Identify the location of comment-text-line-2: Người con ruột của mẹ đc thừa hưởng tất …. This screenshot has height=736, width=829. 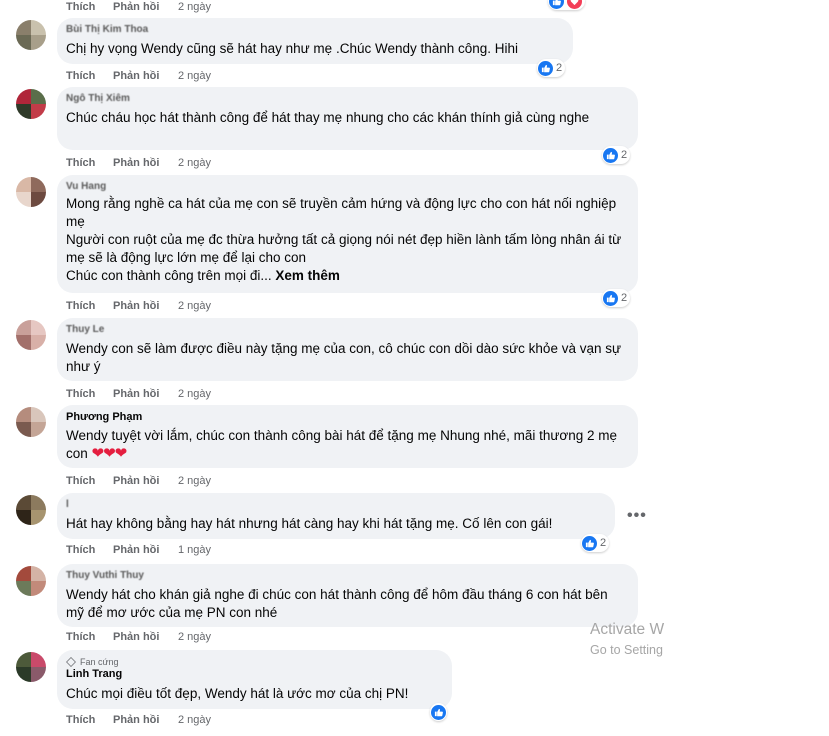
(344, 248).